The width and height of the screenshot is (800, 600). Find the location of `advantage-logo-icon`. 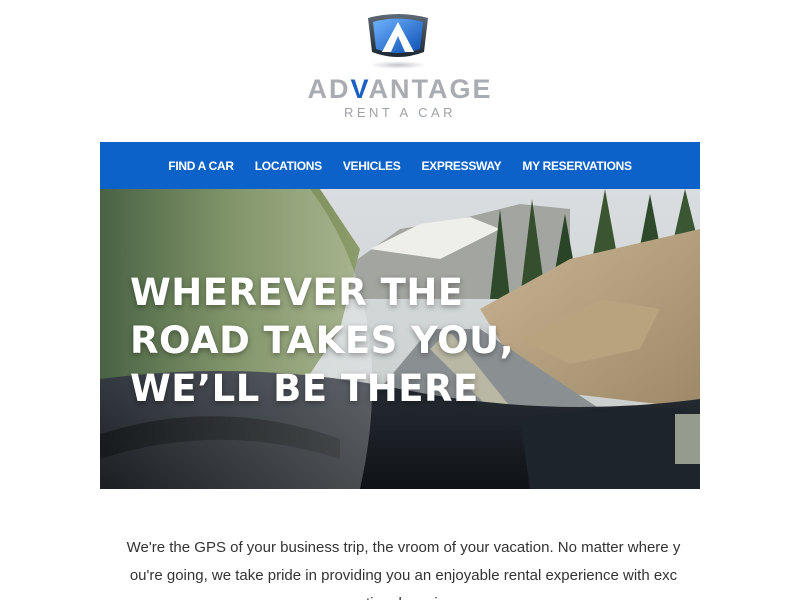

advantage-logo-icon is located at coordinates (398, 41).